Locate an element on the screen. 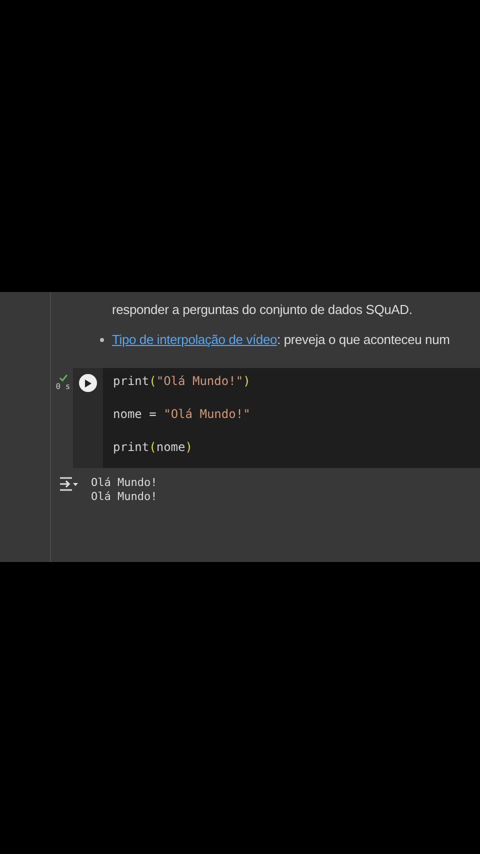 The image size is (480, 854). bullet-icon is located at coordinates (102, 340).